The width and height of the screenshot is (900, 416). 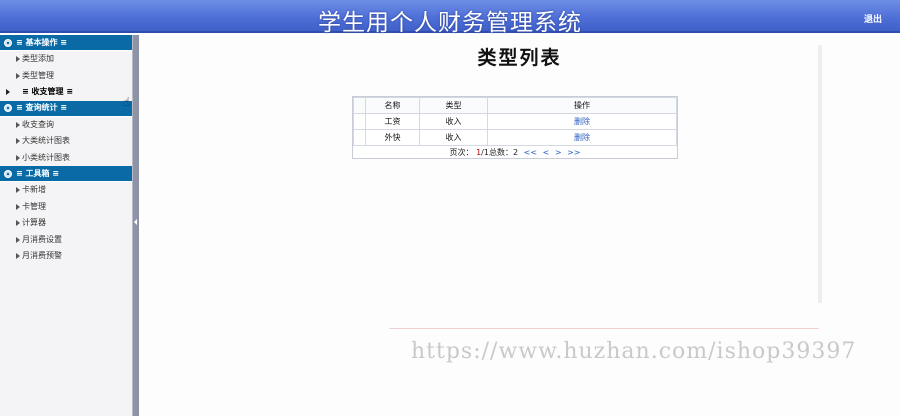 I want to click on pager-last-link: >>, so click(x=573, y=152).